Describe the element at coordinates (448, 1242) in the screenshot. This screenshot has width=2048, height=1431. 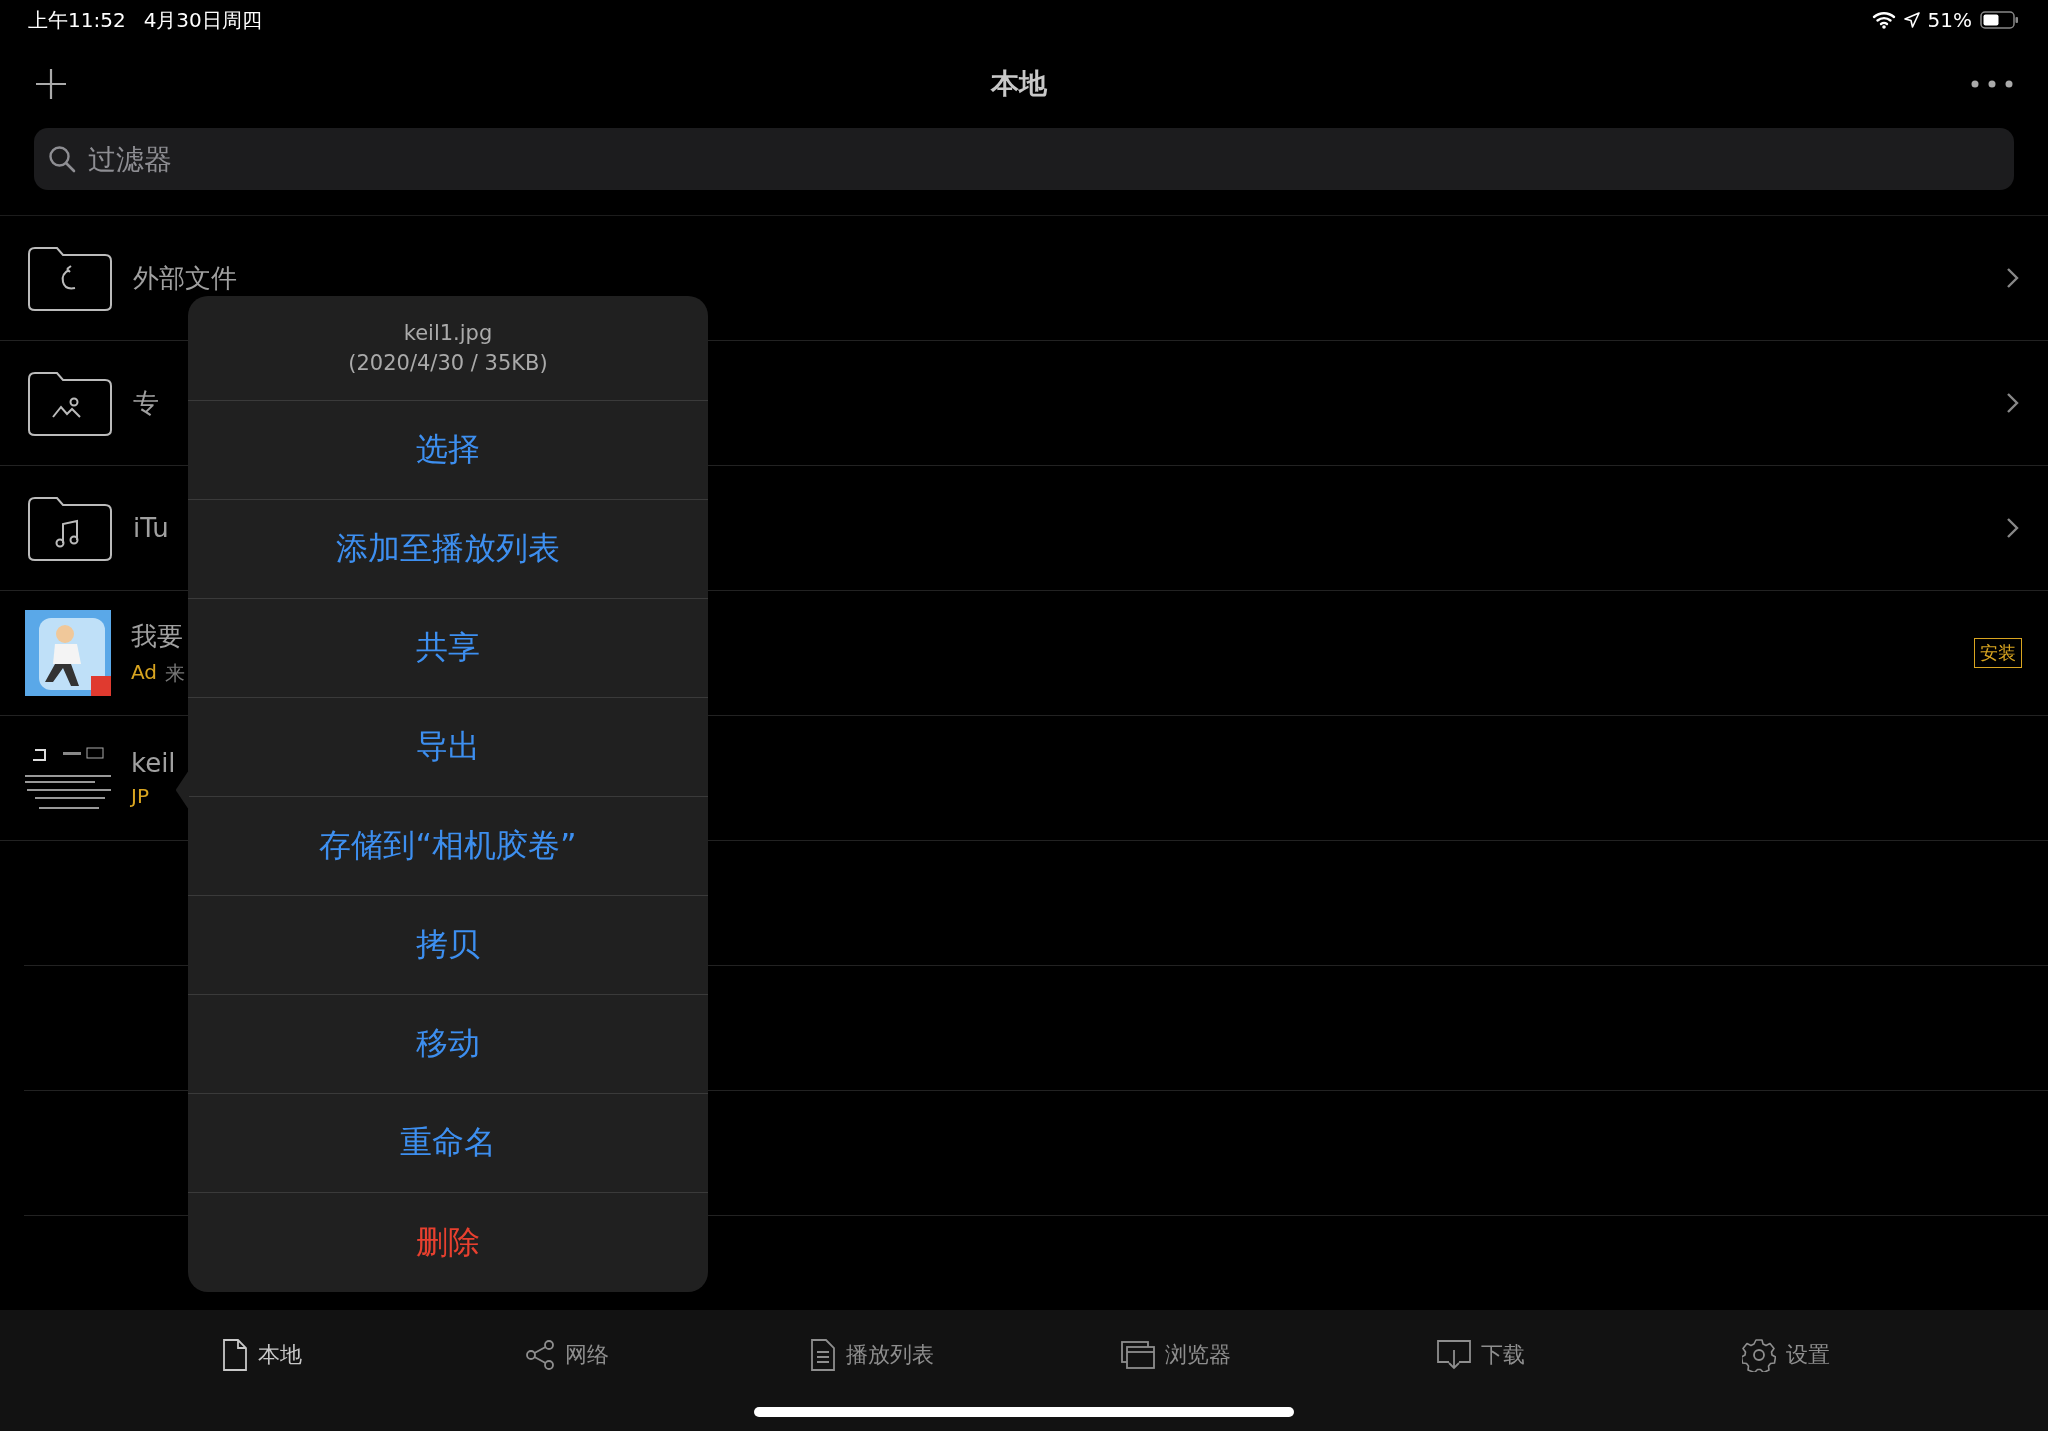
I see `menu-item: 删除` at that location.